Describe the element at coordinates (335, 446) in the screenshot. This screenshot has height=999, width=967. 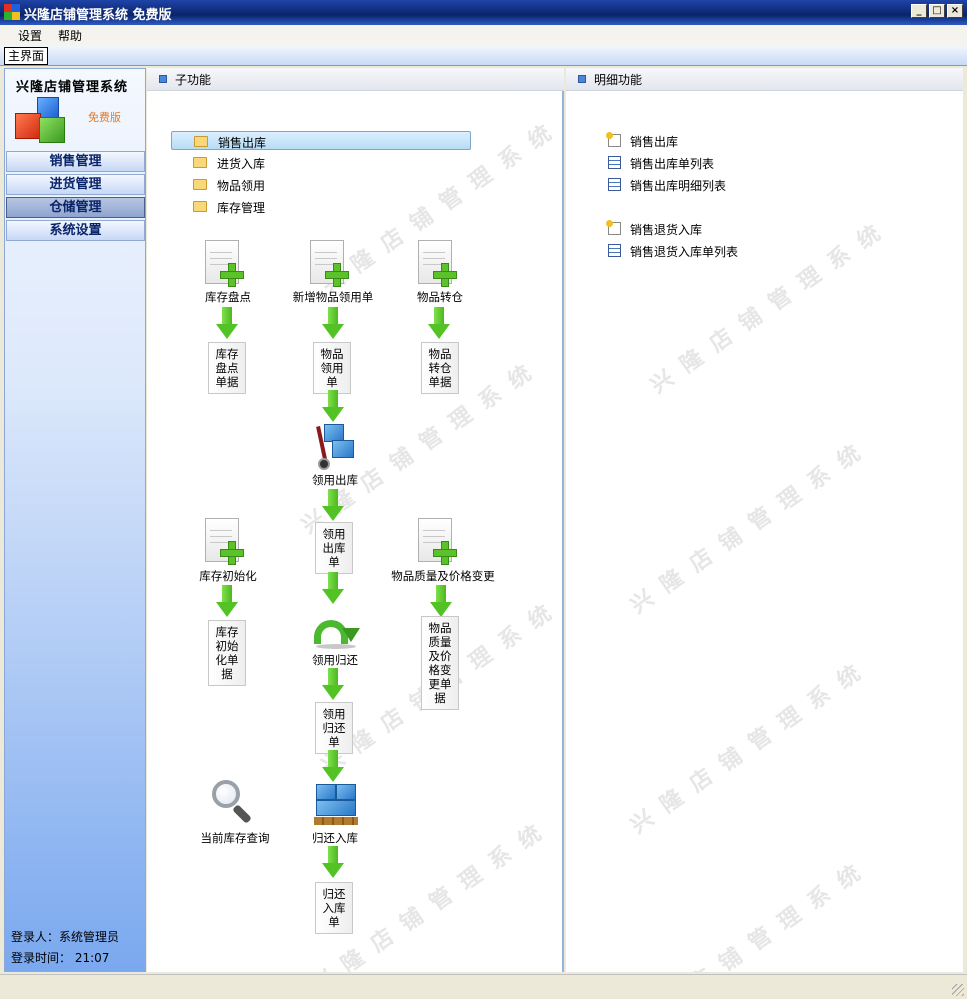
I see `hand-truck-icon` at that location.